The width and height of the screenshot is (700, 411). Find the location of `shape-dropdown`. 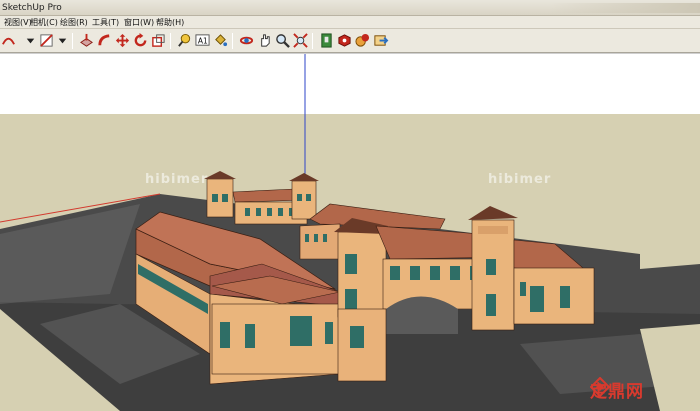

shape-dropdown is located at coordinates (62, 40).